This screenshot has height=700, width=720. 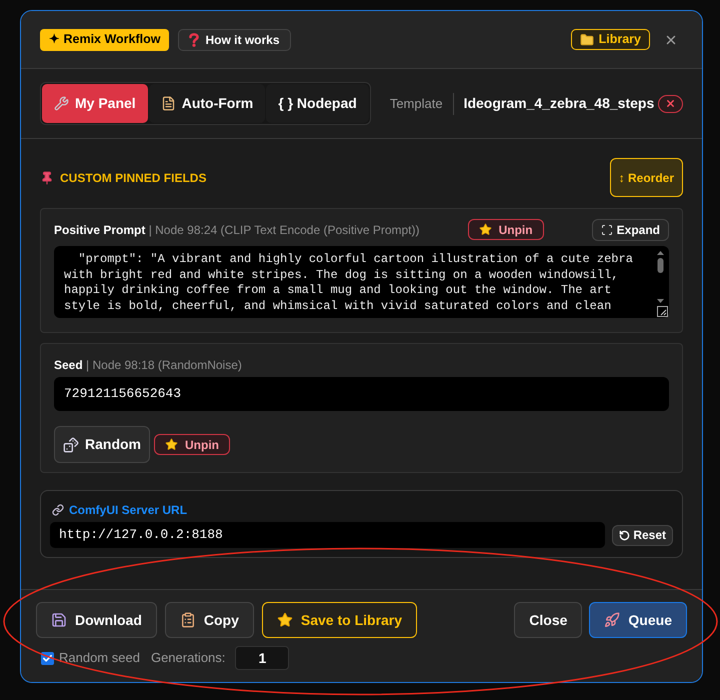 What do you see at coordinates (361, 394) in the screenshot?
I see `seed-input: 729121156652643` at bounding box center [361, 394].